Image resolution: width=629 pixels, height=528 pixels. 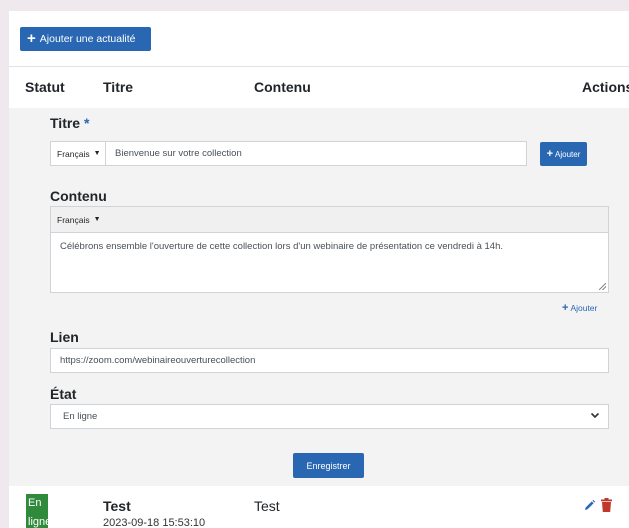 What do you see at coordinates (589, 505) in the screenshot?
I see `pencil-icon` at bounding box center [589, 505].